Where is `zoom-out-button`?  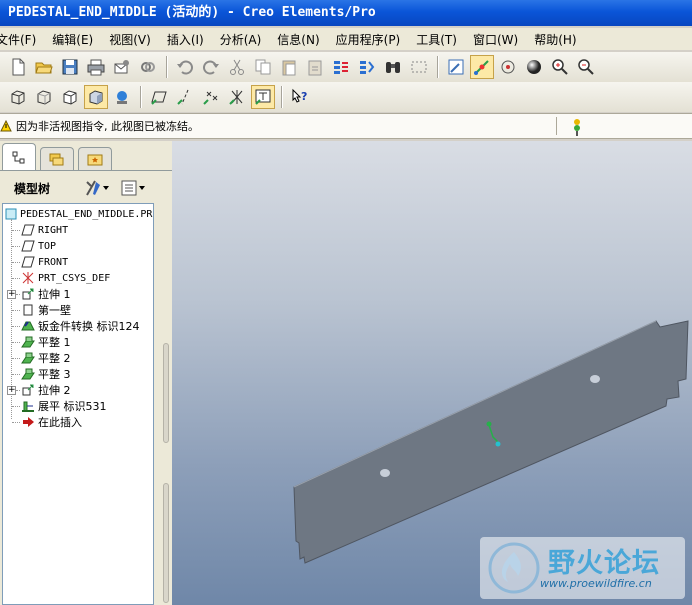 zoom-out-button is located at coordinates (586, 67).